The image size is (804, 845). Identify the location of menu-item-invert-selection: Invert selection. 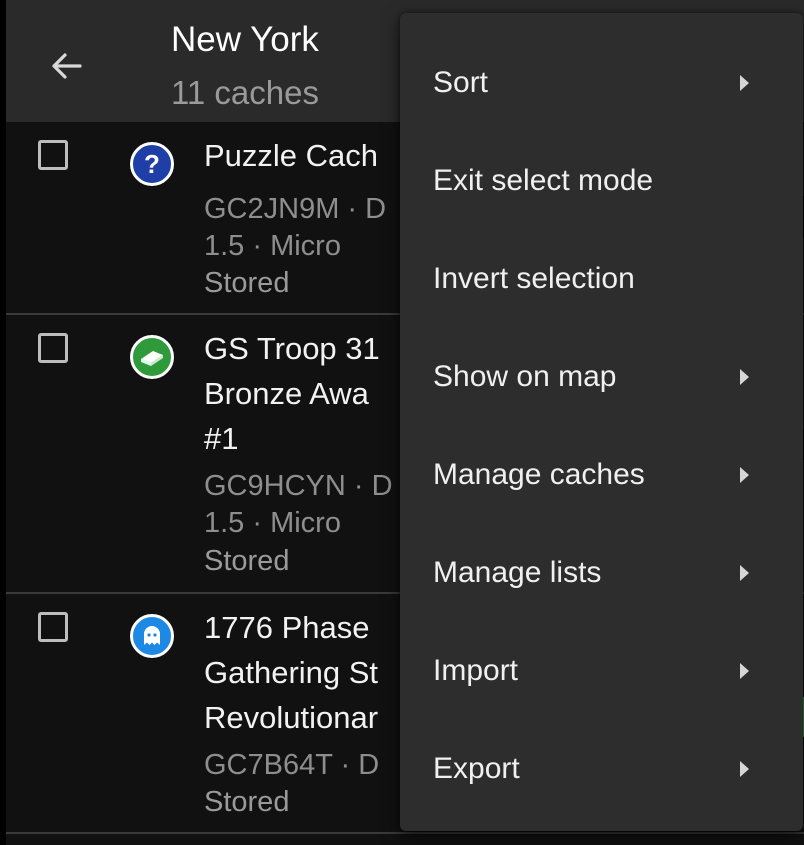
(601, 279).